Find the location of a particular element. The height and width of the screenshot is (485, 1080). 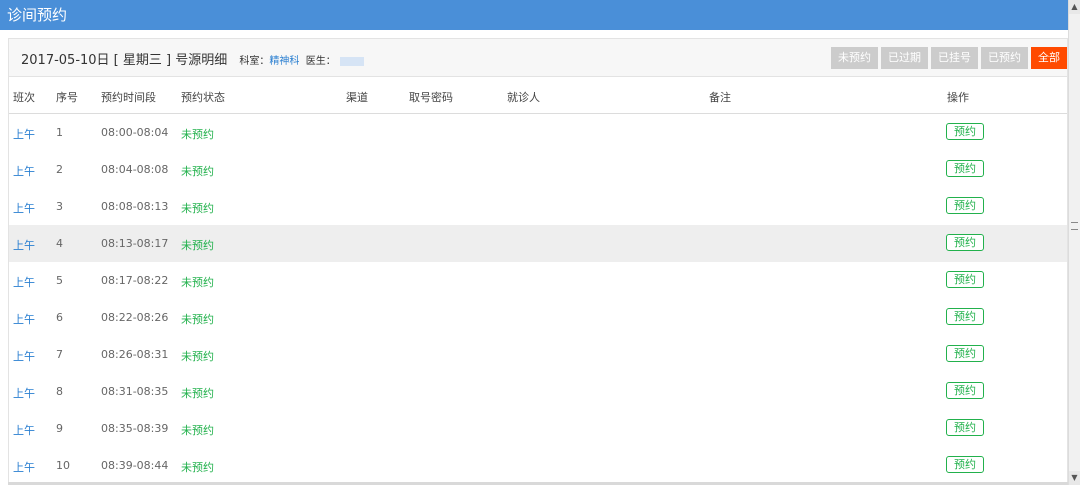

filter-button-3: 已预约 is located at coordinates (1004, 58).